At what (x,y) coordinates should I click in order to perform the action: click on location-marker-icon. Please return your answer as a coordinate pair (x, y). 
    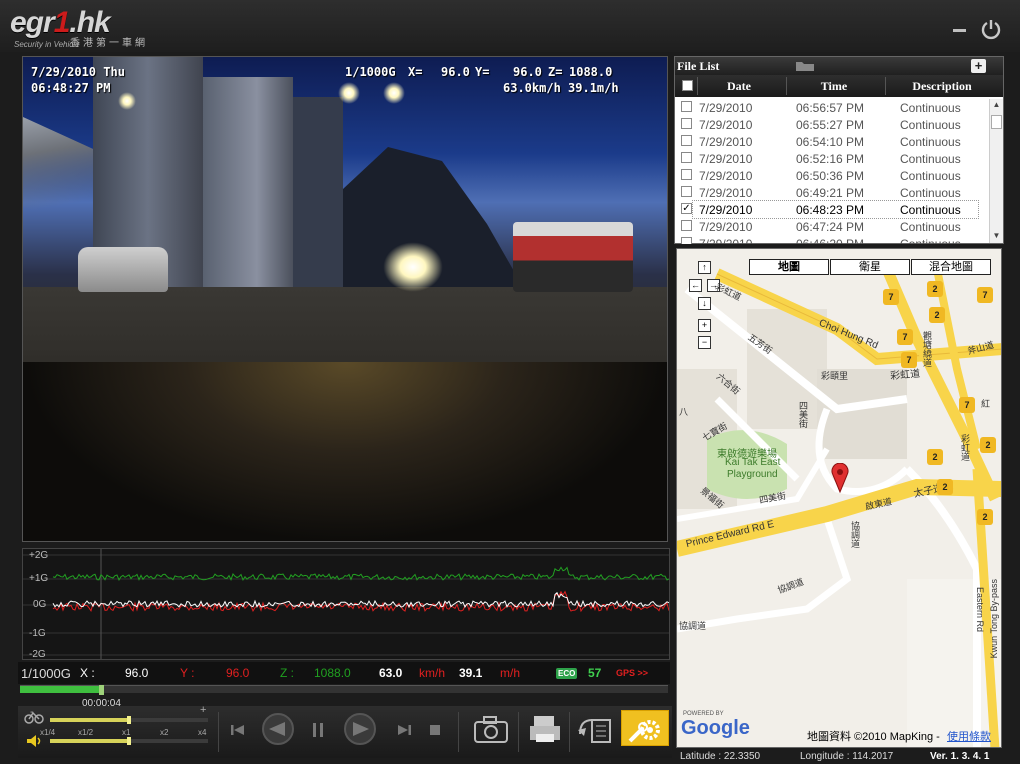
    Looking at the image, I should click on (840, 478).